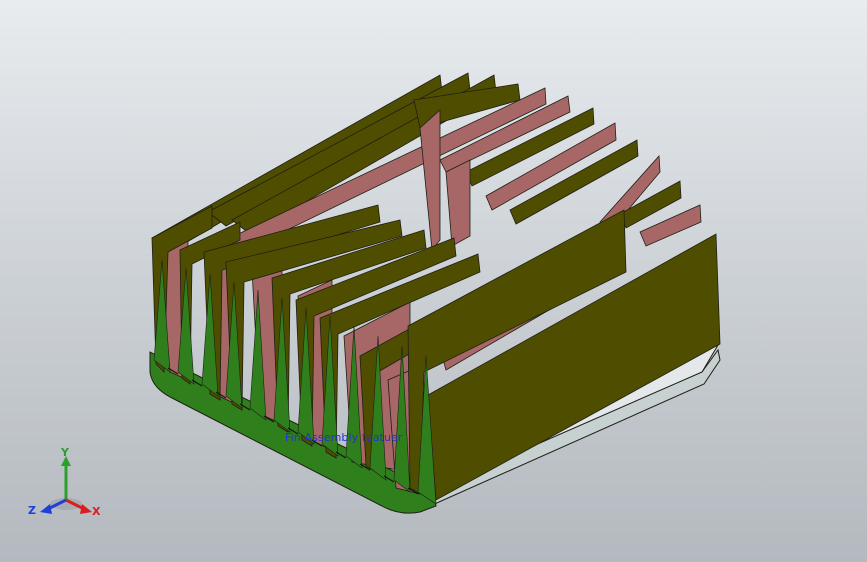  What do you see at coordinates (65, 453) in the screenshot?
I see `y-axis-label: Y` at bounding box center [65, 453].